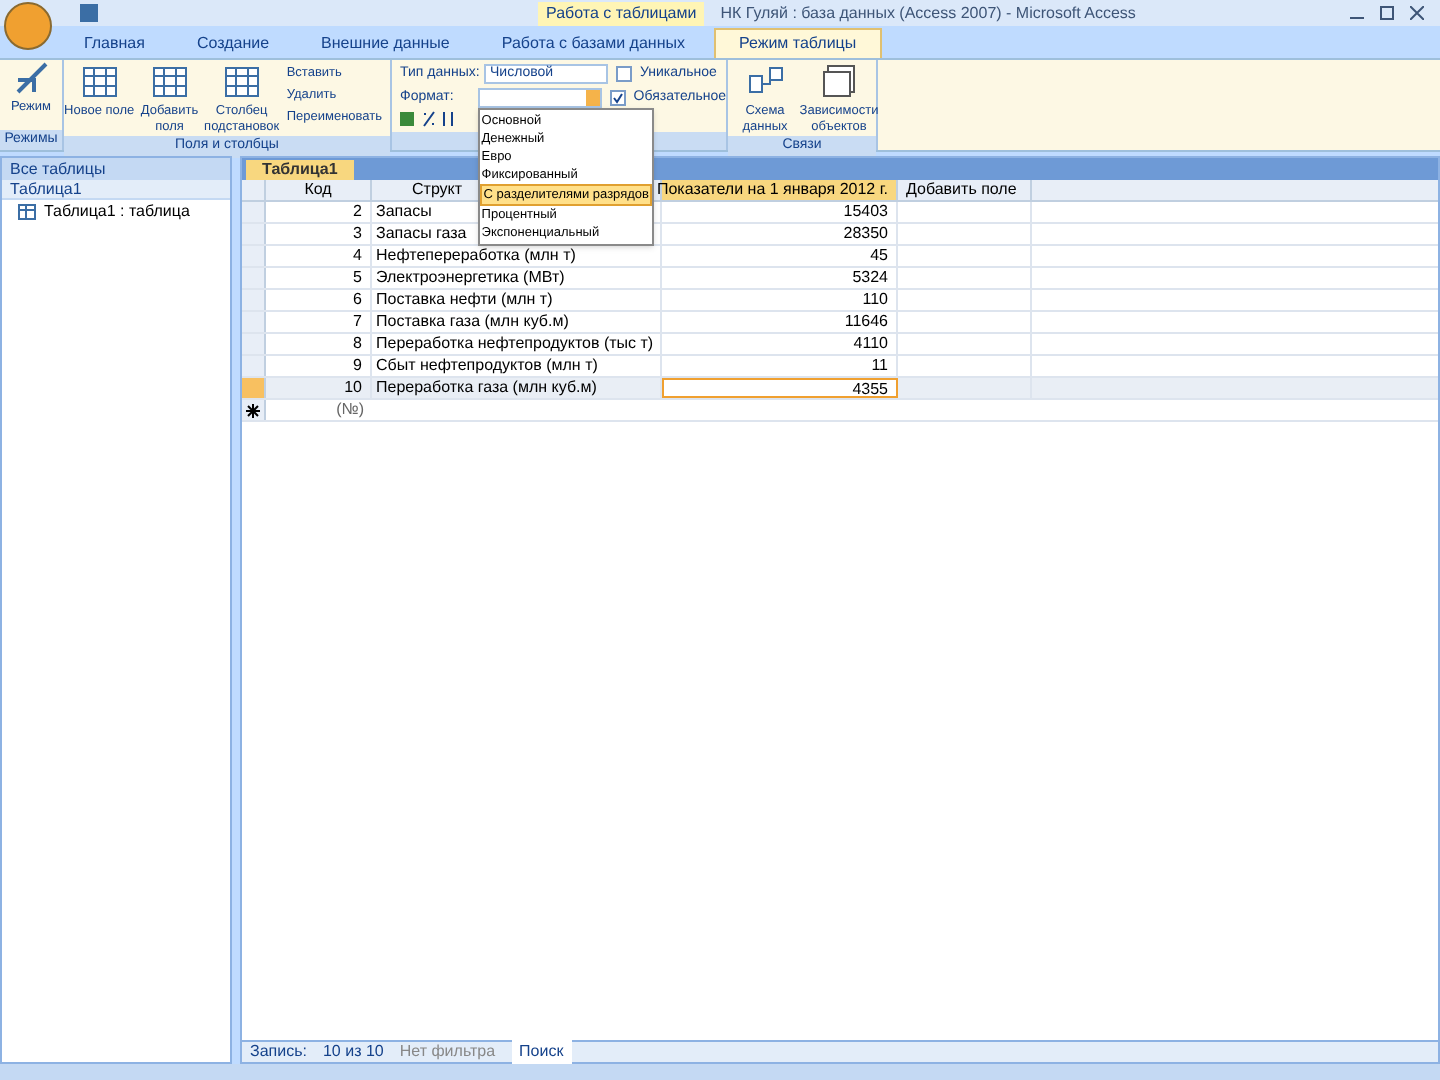  Describe the element at coordinates (1387, 13) in the screenshot. I see `maximize-icon` at that location.